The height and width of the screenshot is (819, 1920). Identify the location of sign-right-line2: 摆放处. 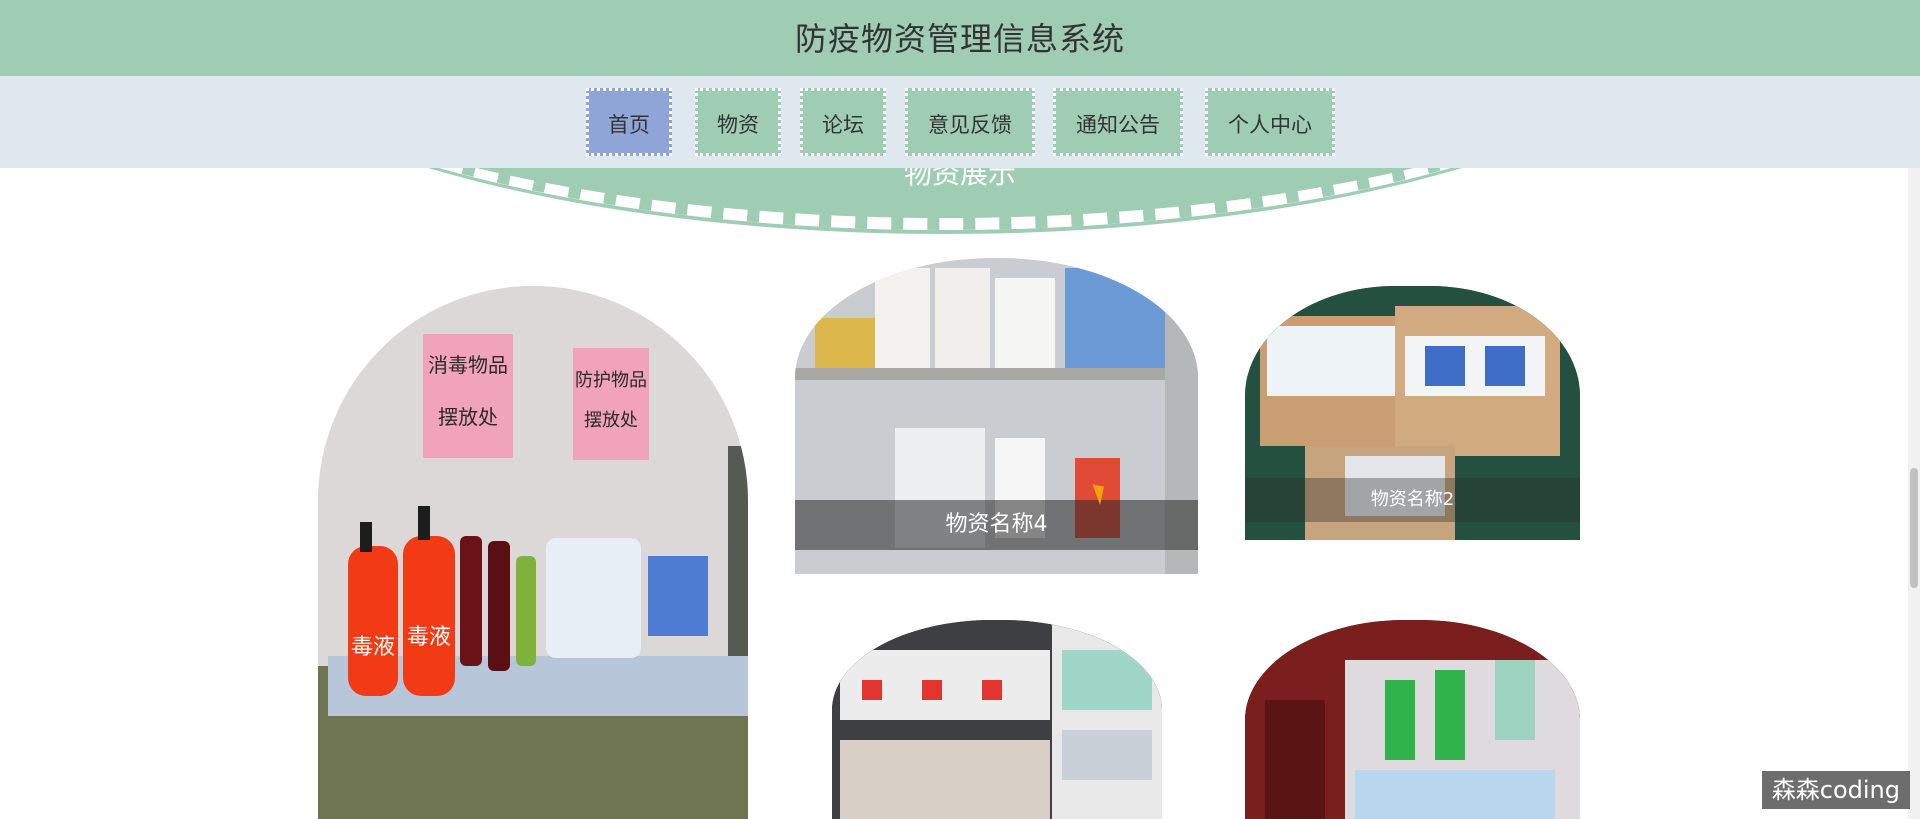
(611, 420).